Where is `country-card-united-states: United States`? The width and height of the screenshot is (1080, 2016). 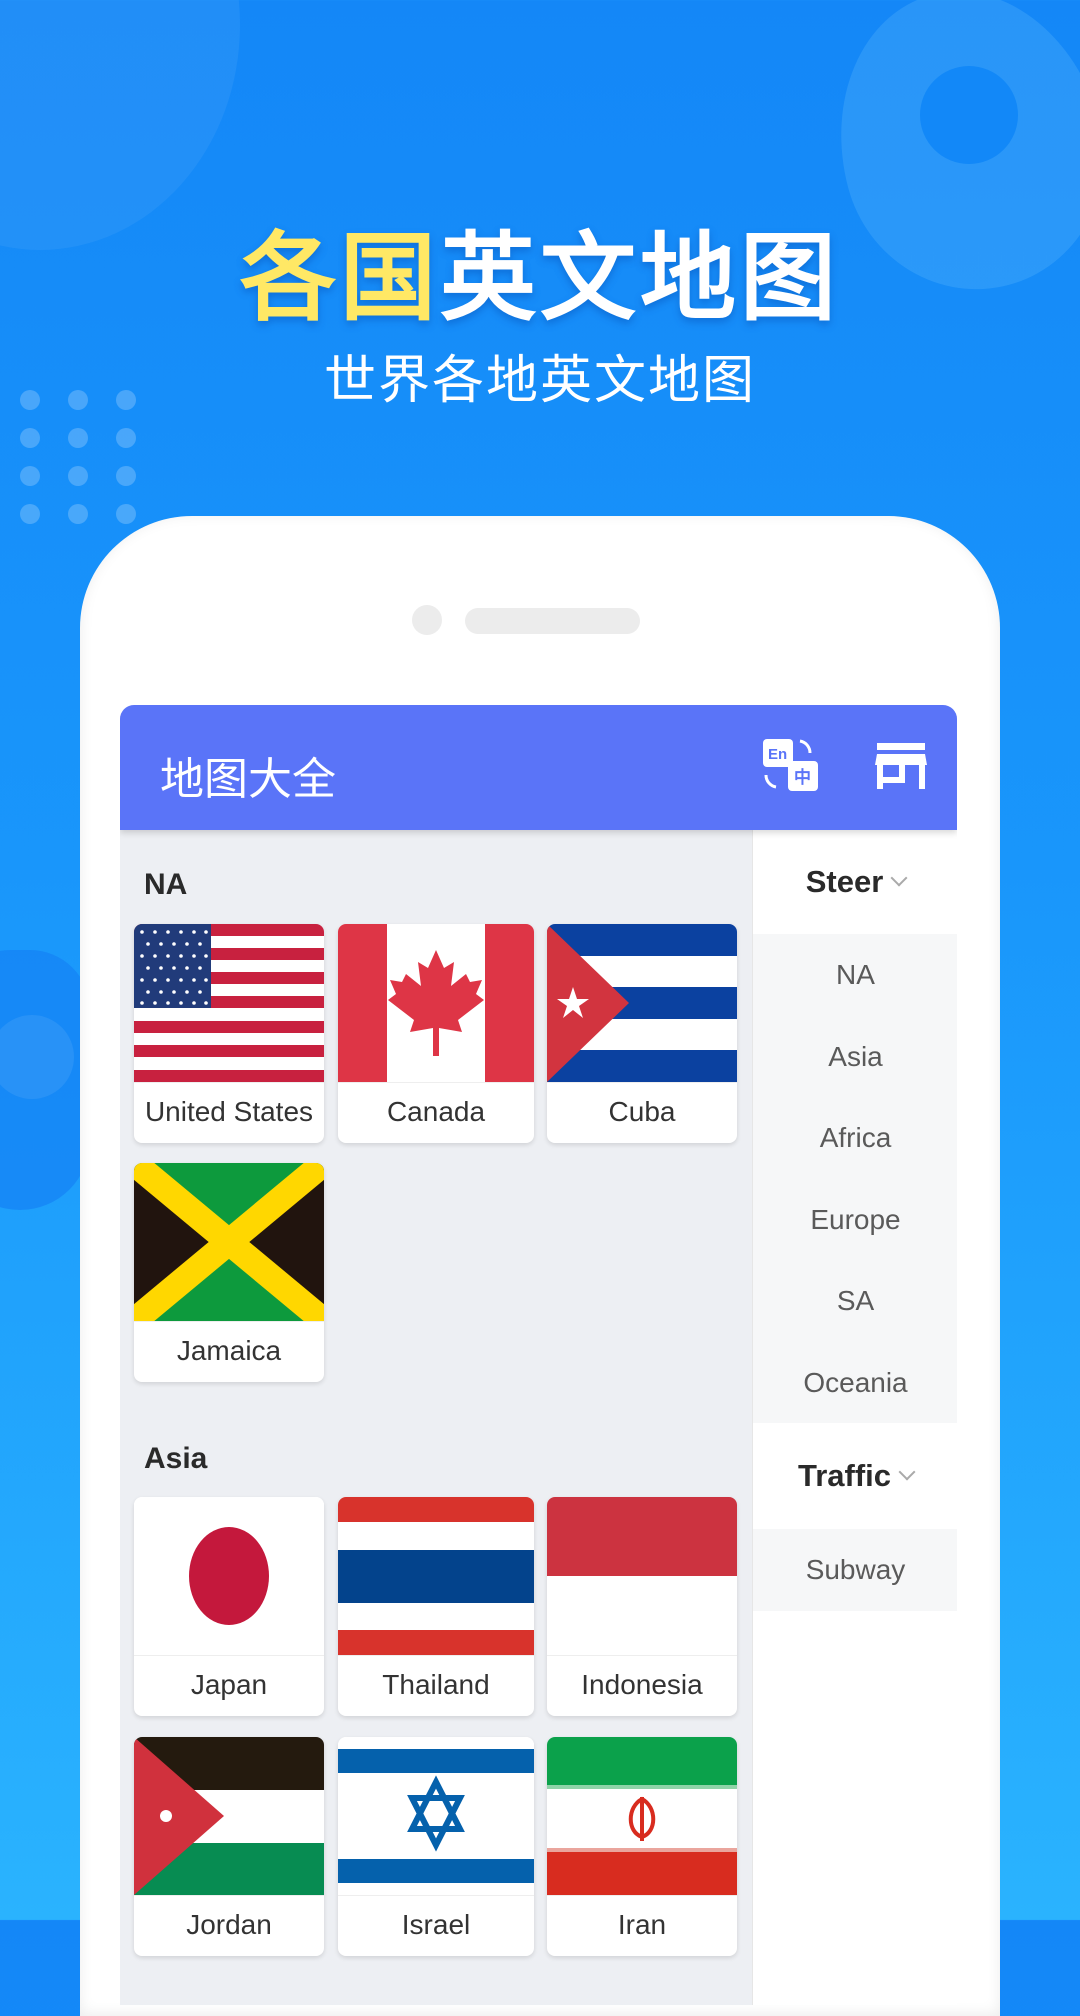
country-card-united-states: United States is located at coordinates (229, 1033).